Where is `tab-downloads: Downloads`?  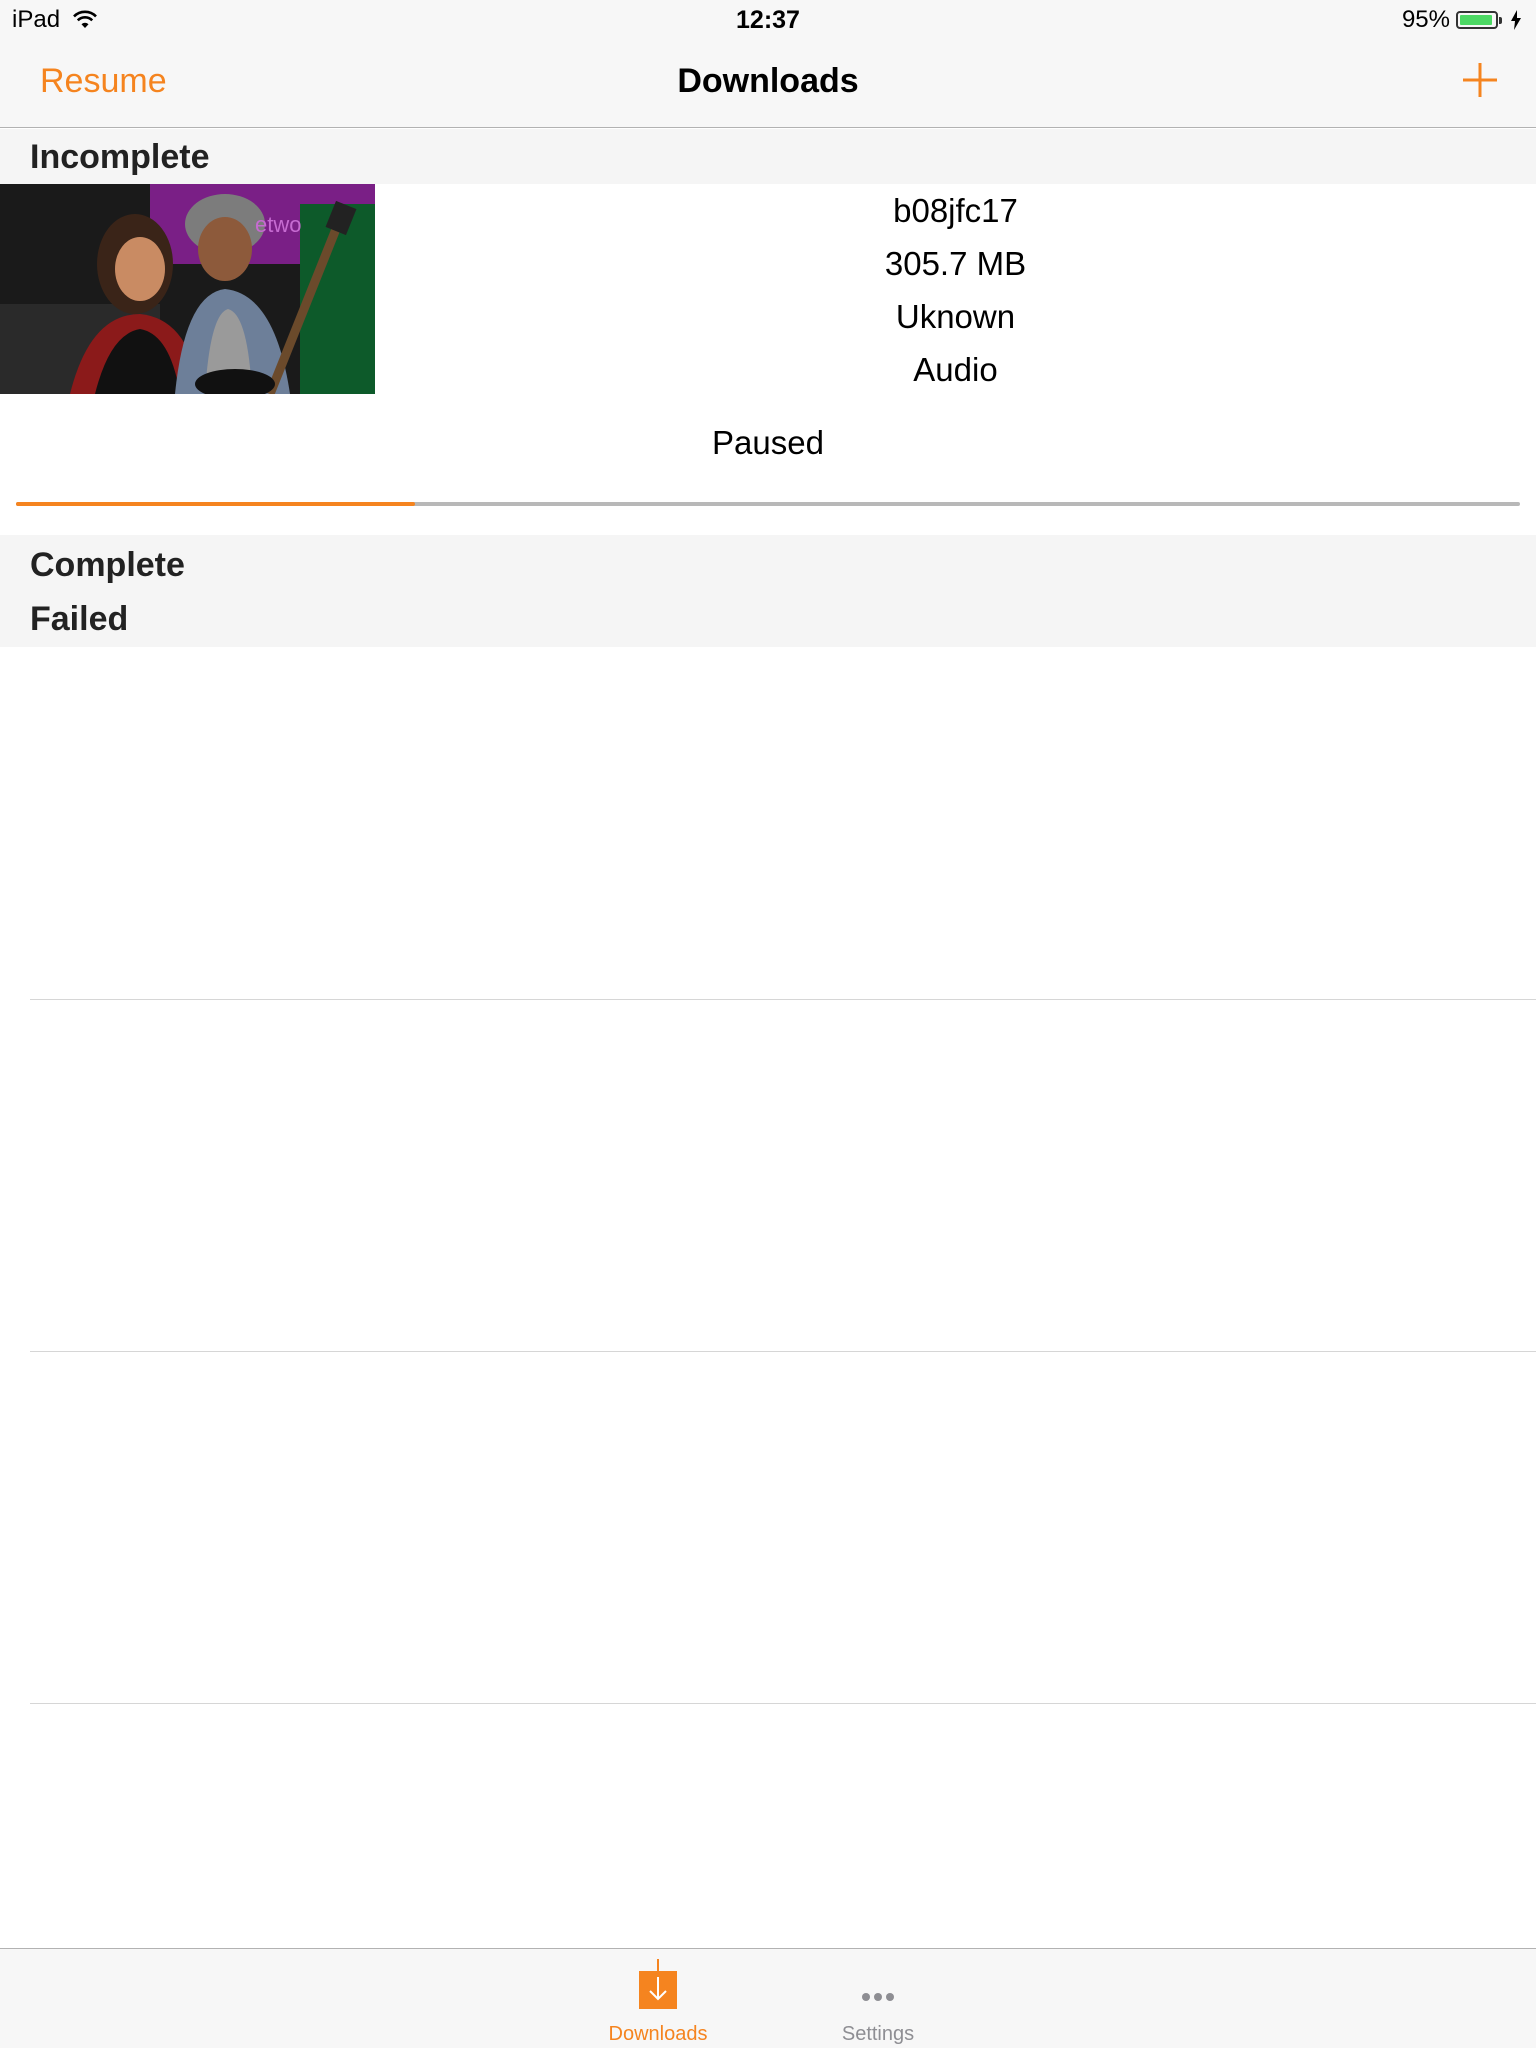
tab-downloads: Downloads is located at coordinates (658, 2002).